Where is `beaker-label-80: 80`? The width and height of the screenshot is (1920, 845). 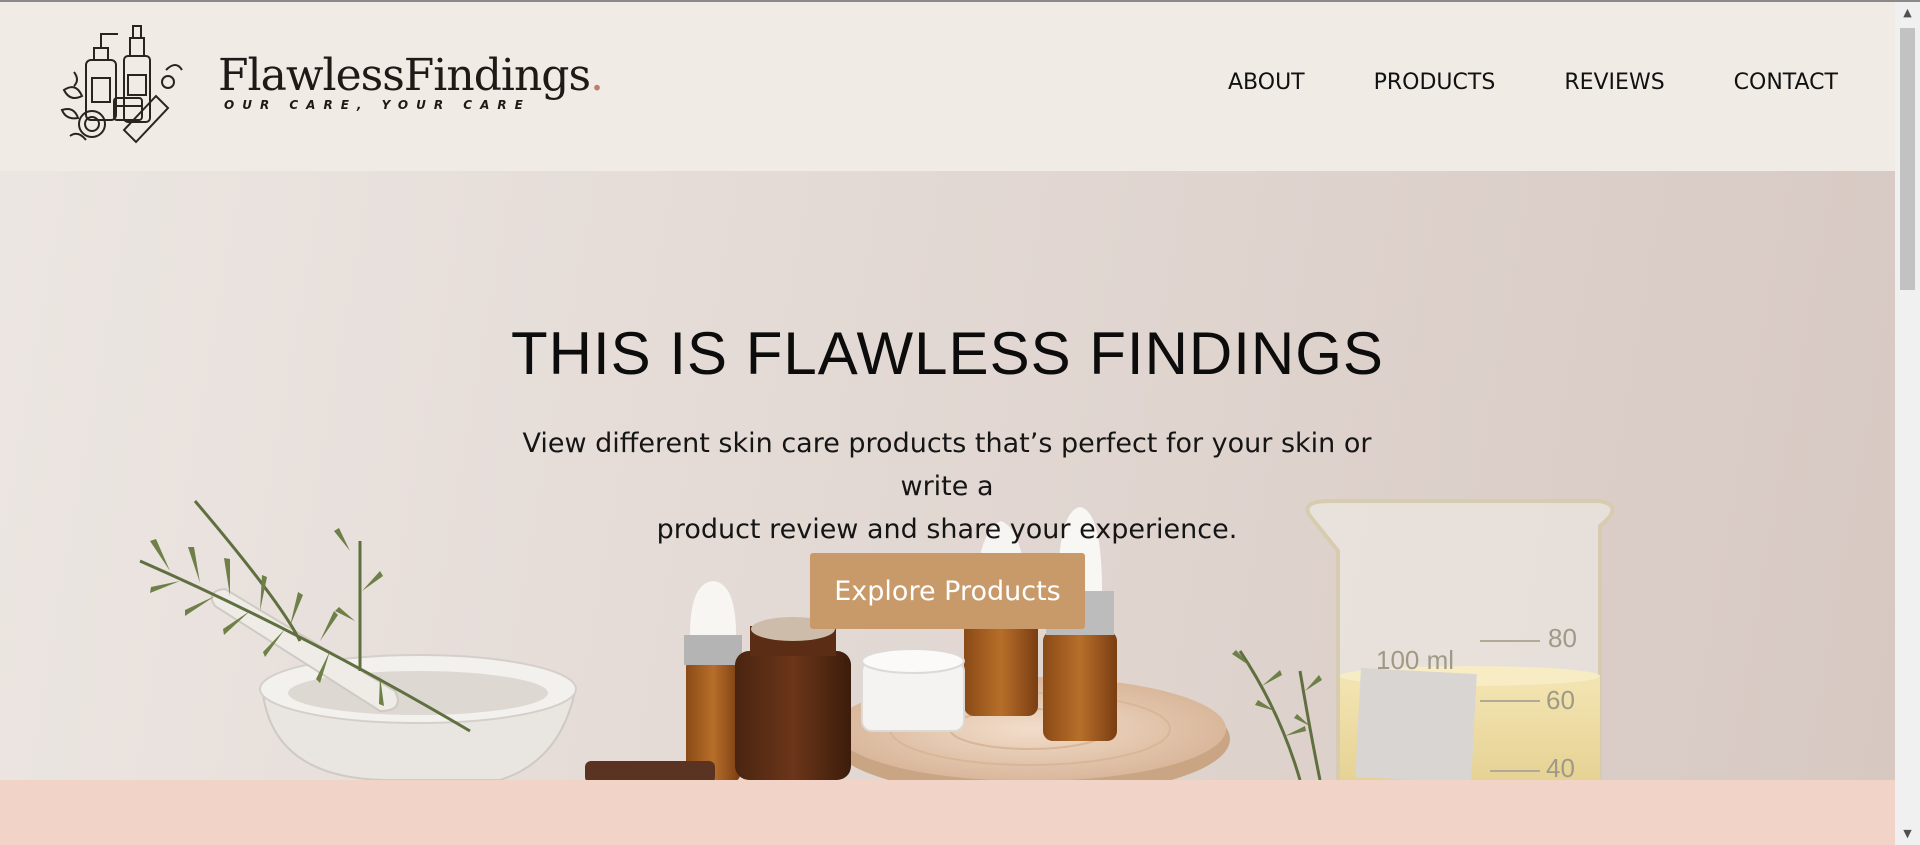
beaker-label-80: 80 is located at coordinates (1562, 638).